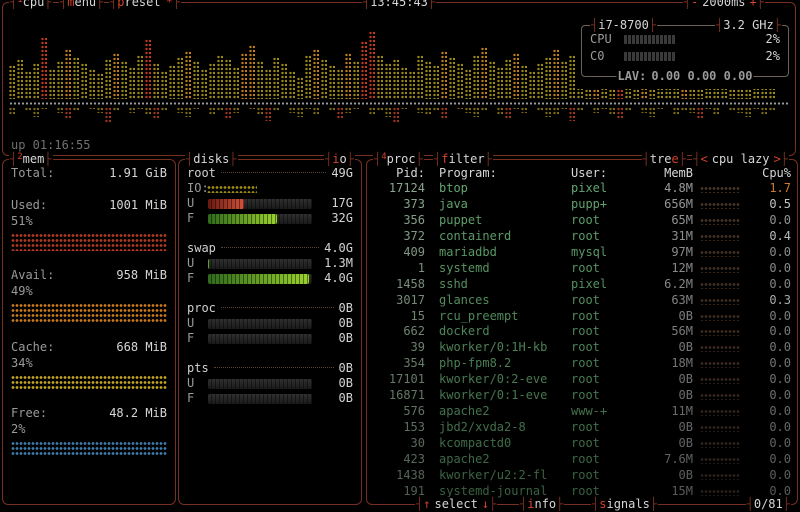  What do you see at coordinates (772, 56) in the screenshot?
I see `core-percent: 2%` at bounding box center [772, 56].